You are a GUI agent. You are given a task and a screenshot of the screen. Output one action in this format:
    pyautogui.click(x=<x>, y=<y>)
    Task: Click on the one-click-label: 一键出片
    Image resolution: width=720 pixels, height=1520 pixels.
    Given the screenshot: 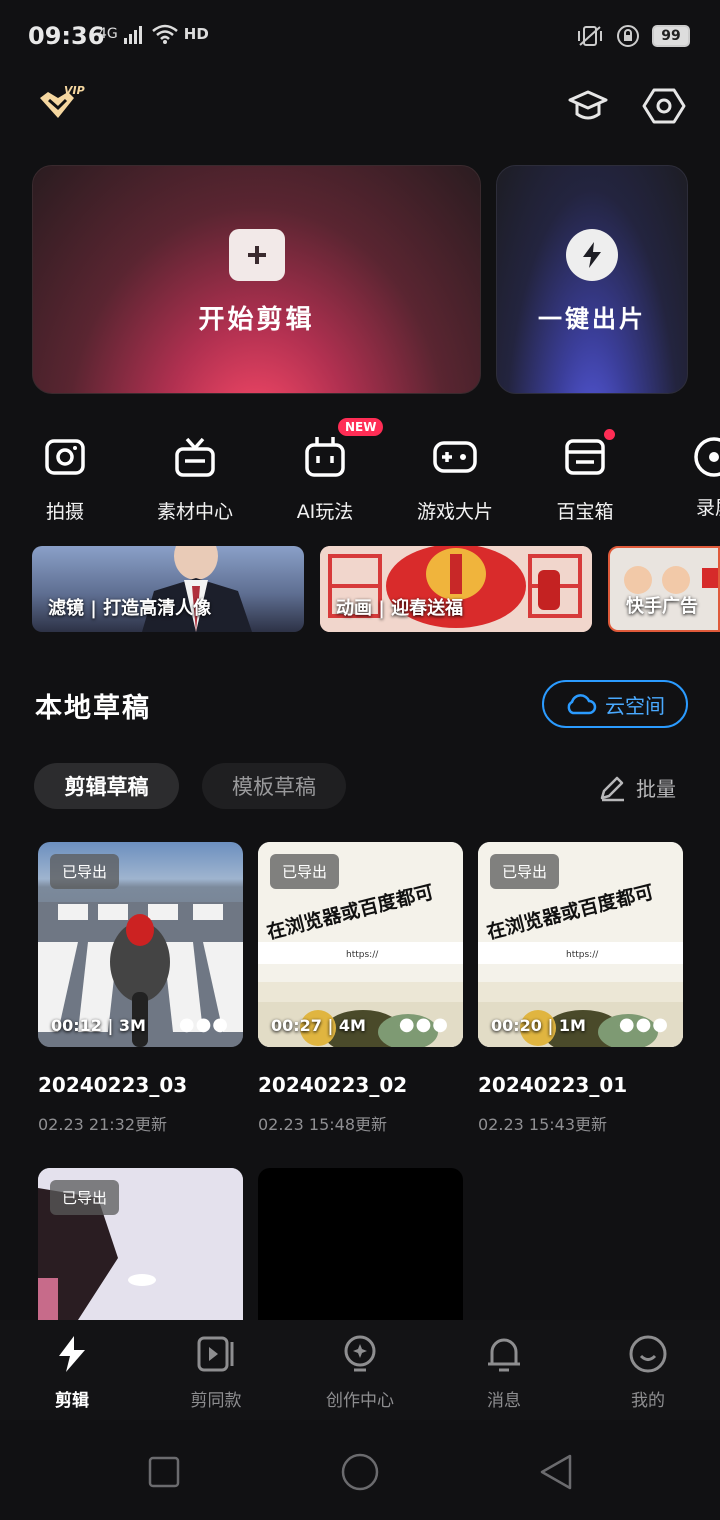 What is the action you would take?
    pyautogui.click(x=592, y=319)
    